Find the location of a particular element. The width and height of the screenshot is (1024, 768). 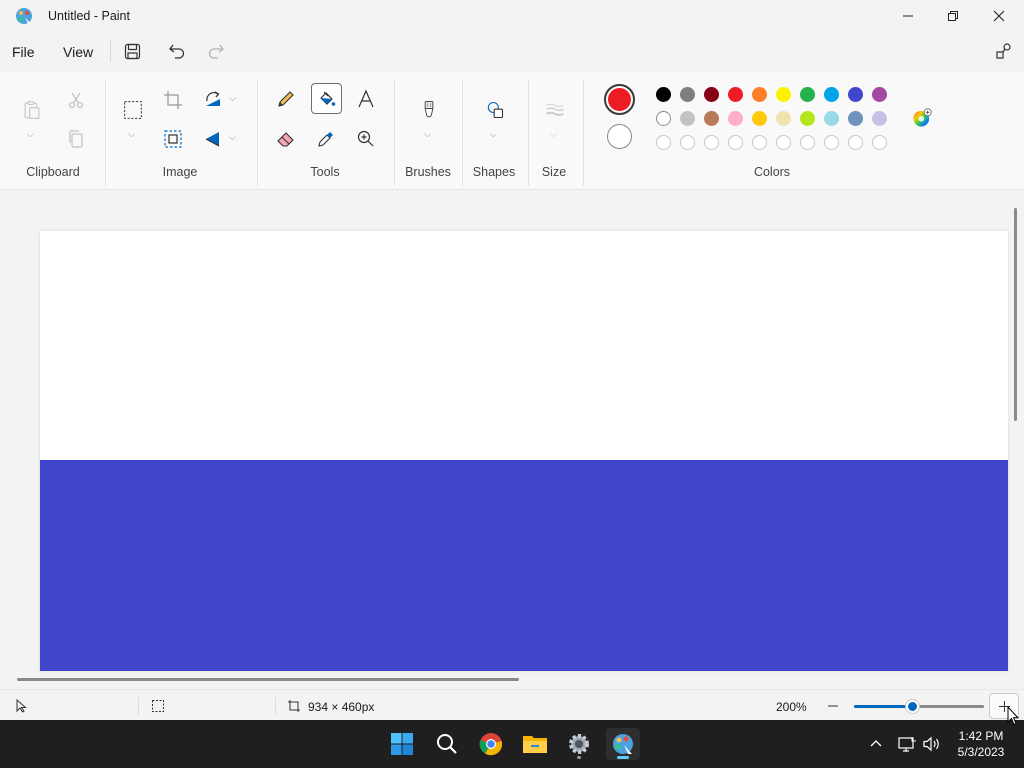

windows-start-icon is located at coordinates (402, 744).